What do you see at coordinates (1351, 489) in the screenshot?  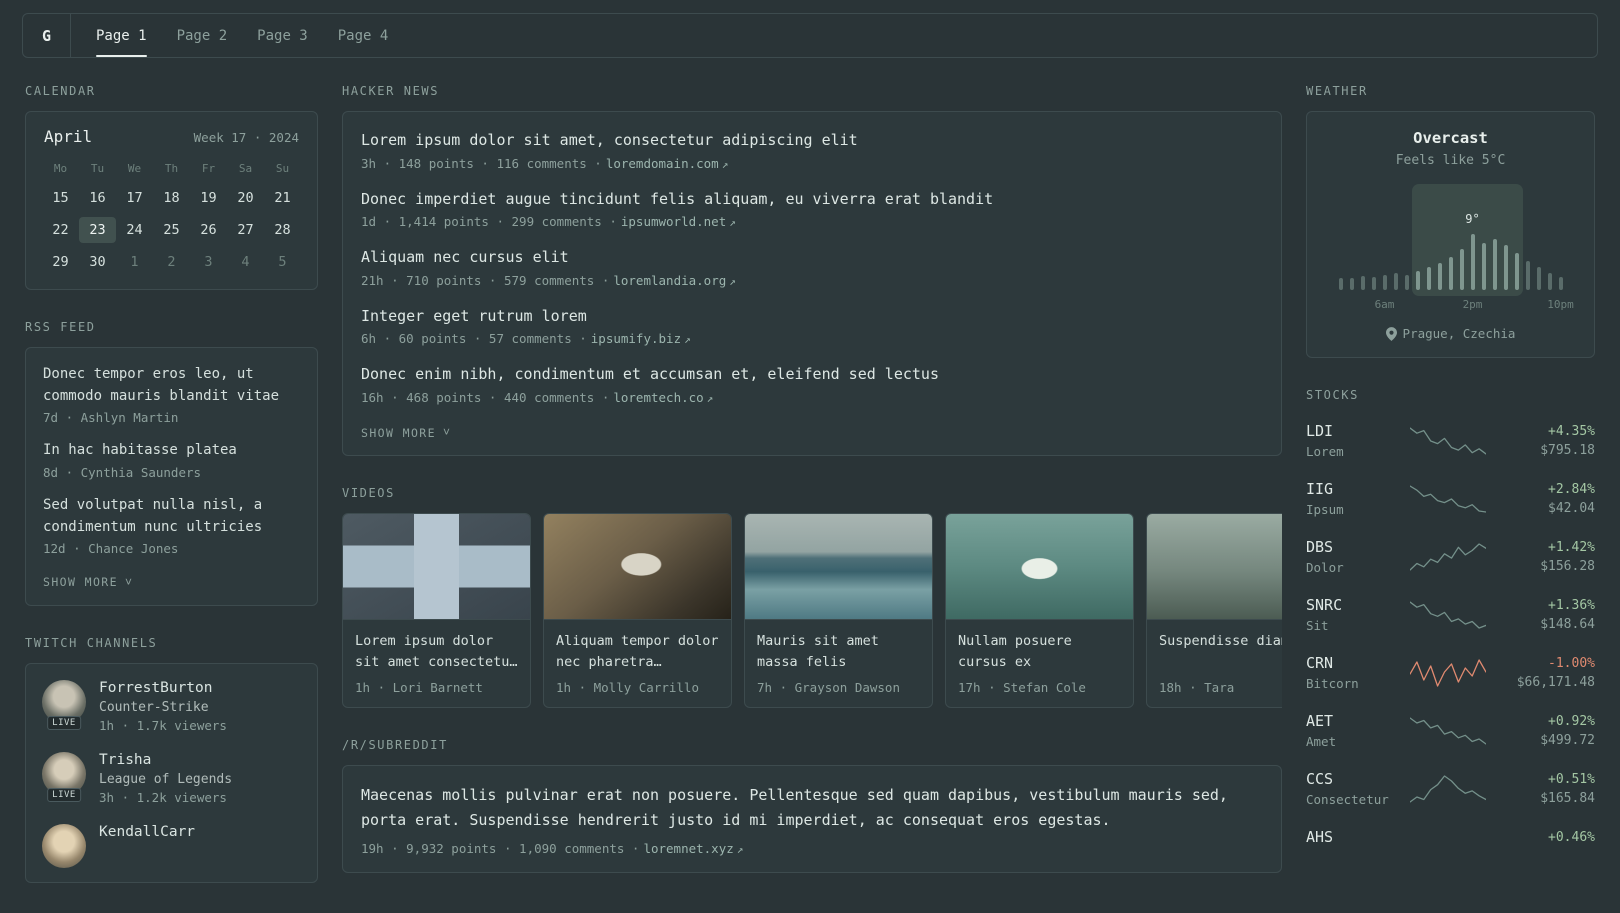 I see `stock-ticker: IIG` at bounding box center [1351, 489].